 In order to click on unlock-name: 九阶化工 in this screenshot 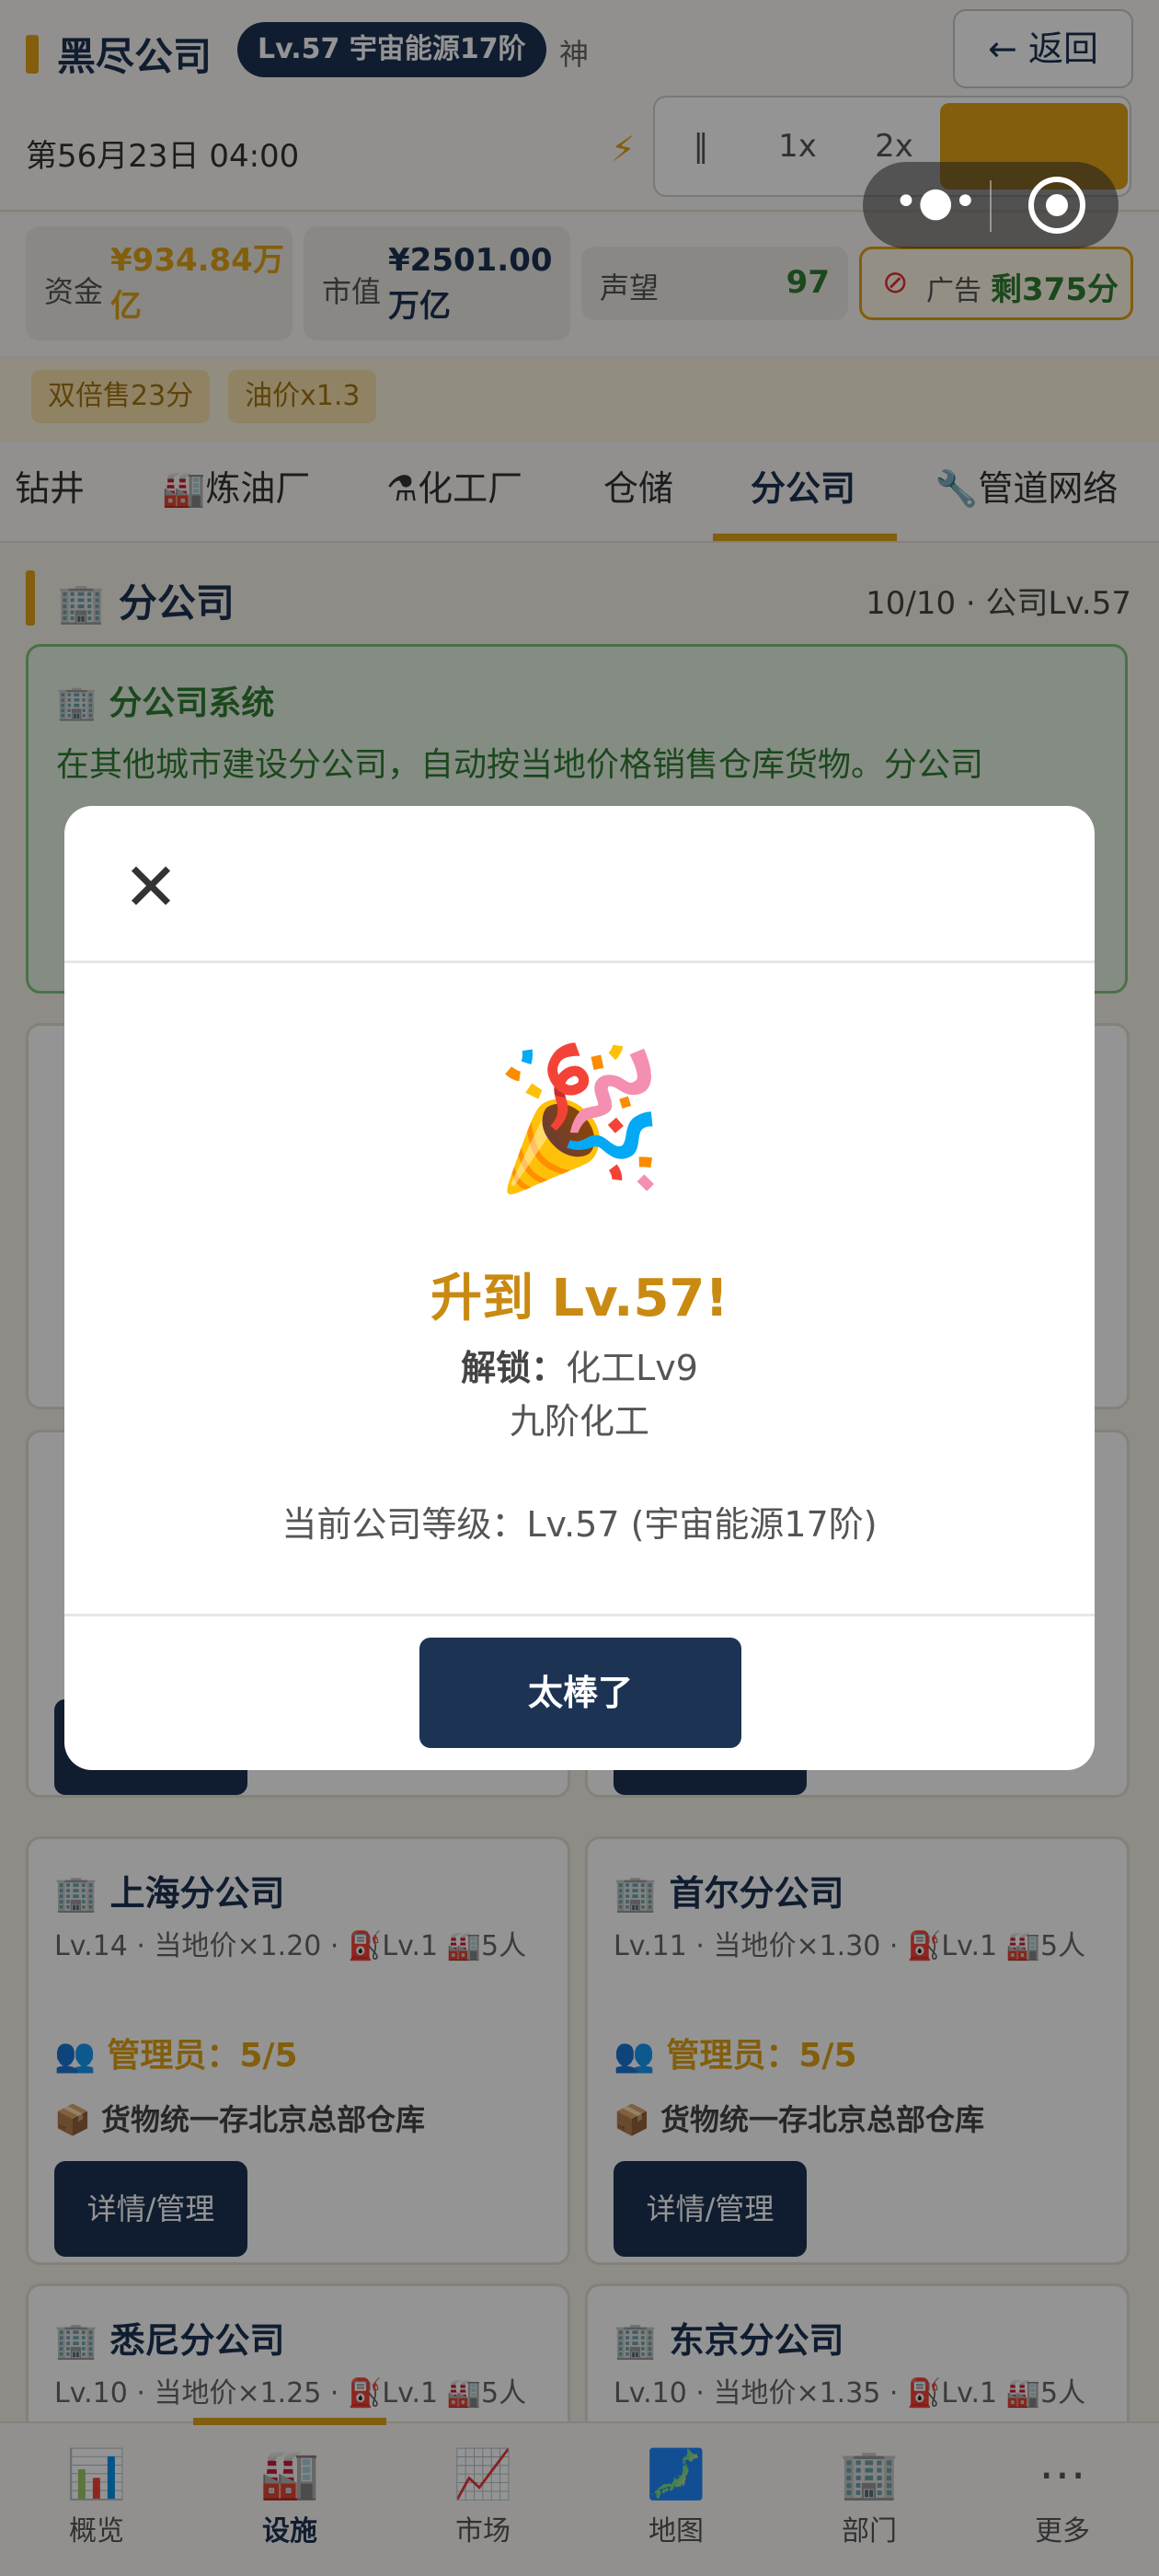, I will do `click(579, 1421)`.